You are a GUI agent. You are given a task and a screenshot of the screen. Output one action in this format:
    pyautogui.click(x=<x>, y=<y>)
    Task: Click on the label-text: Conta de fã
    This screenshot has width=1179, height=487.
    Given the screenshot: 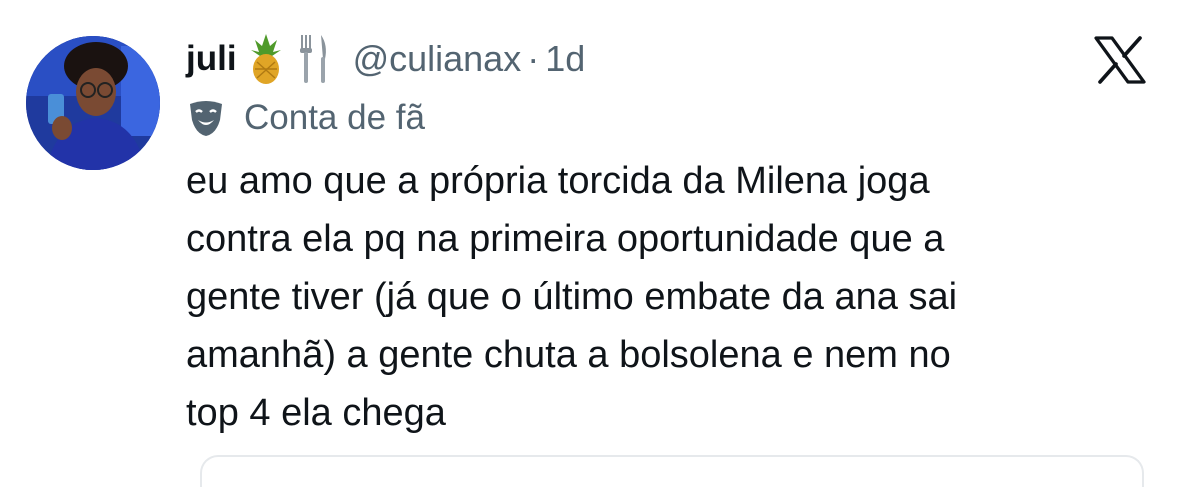 What is the action you would take?
    pyautogui.click(x=334, y=117)
    